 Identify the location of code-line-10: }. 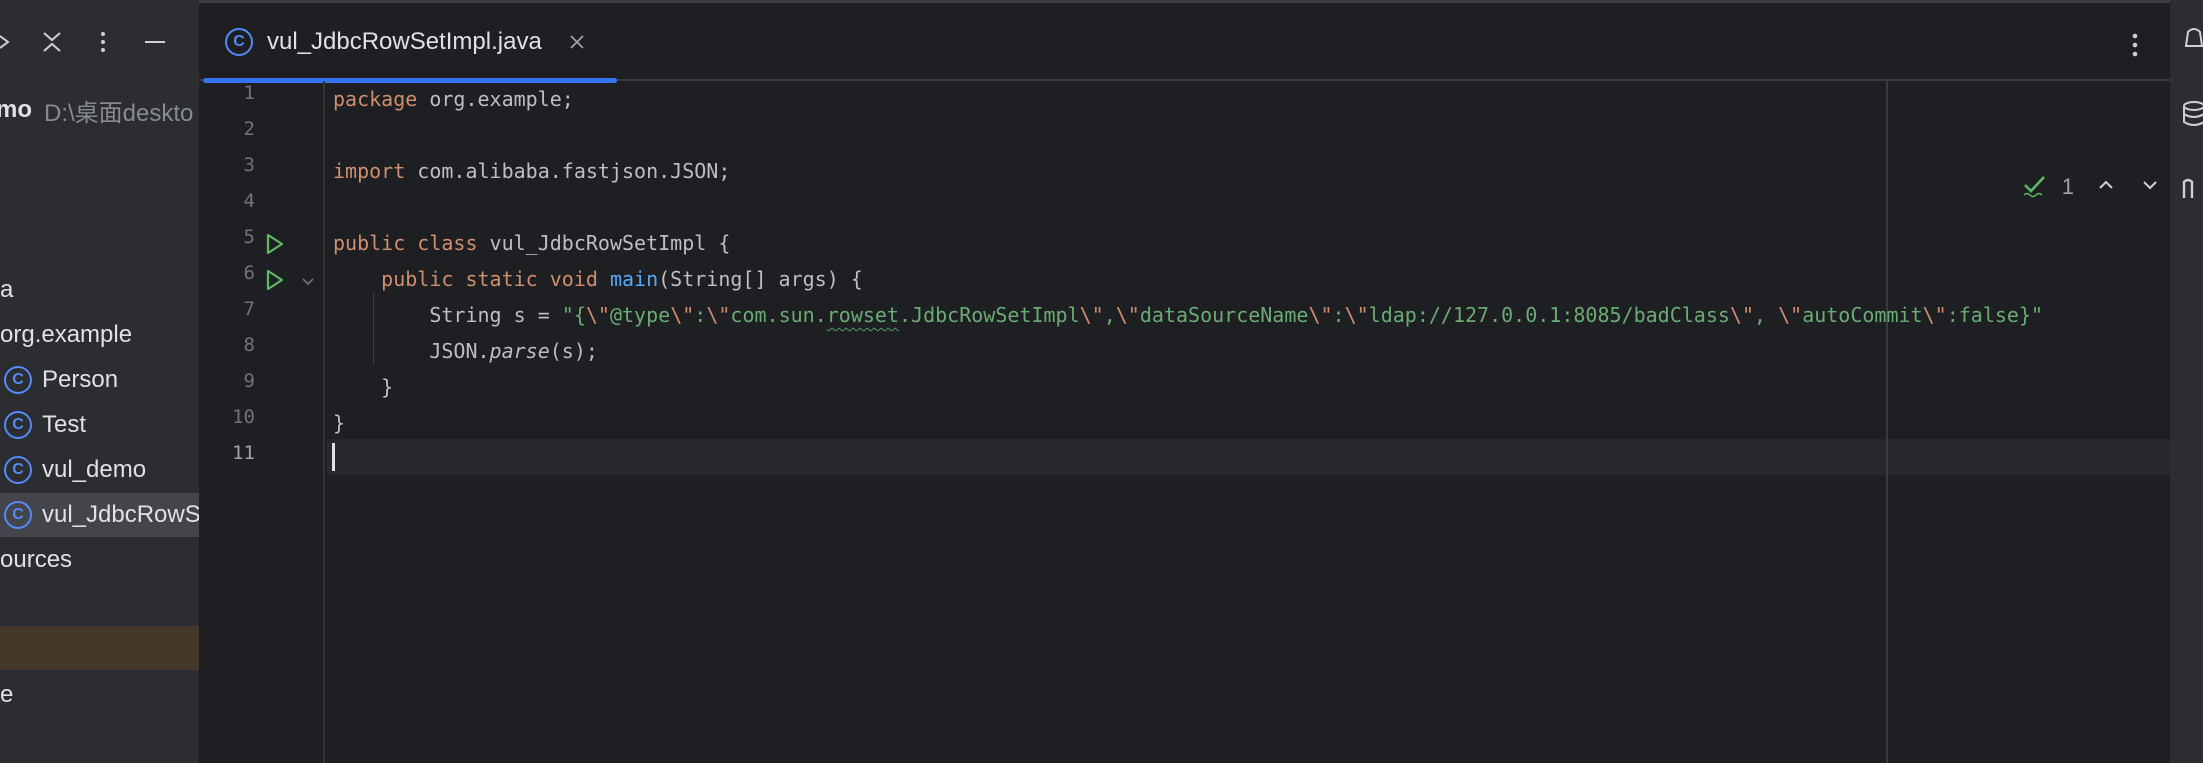
(339, 423).